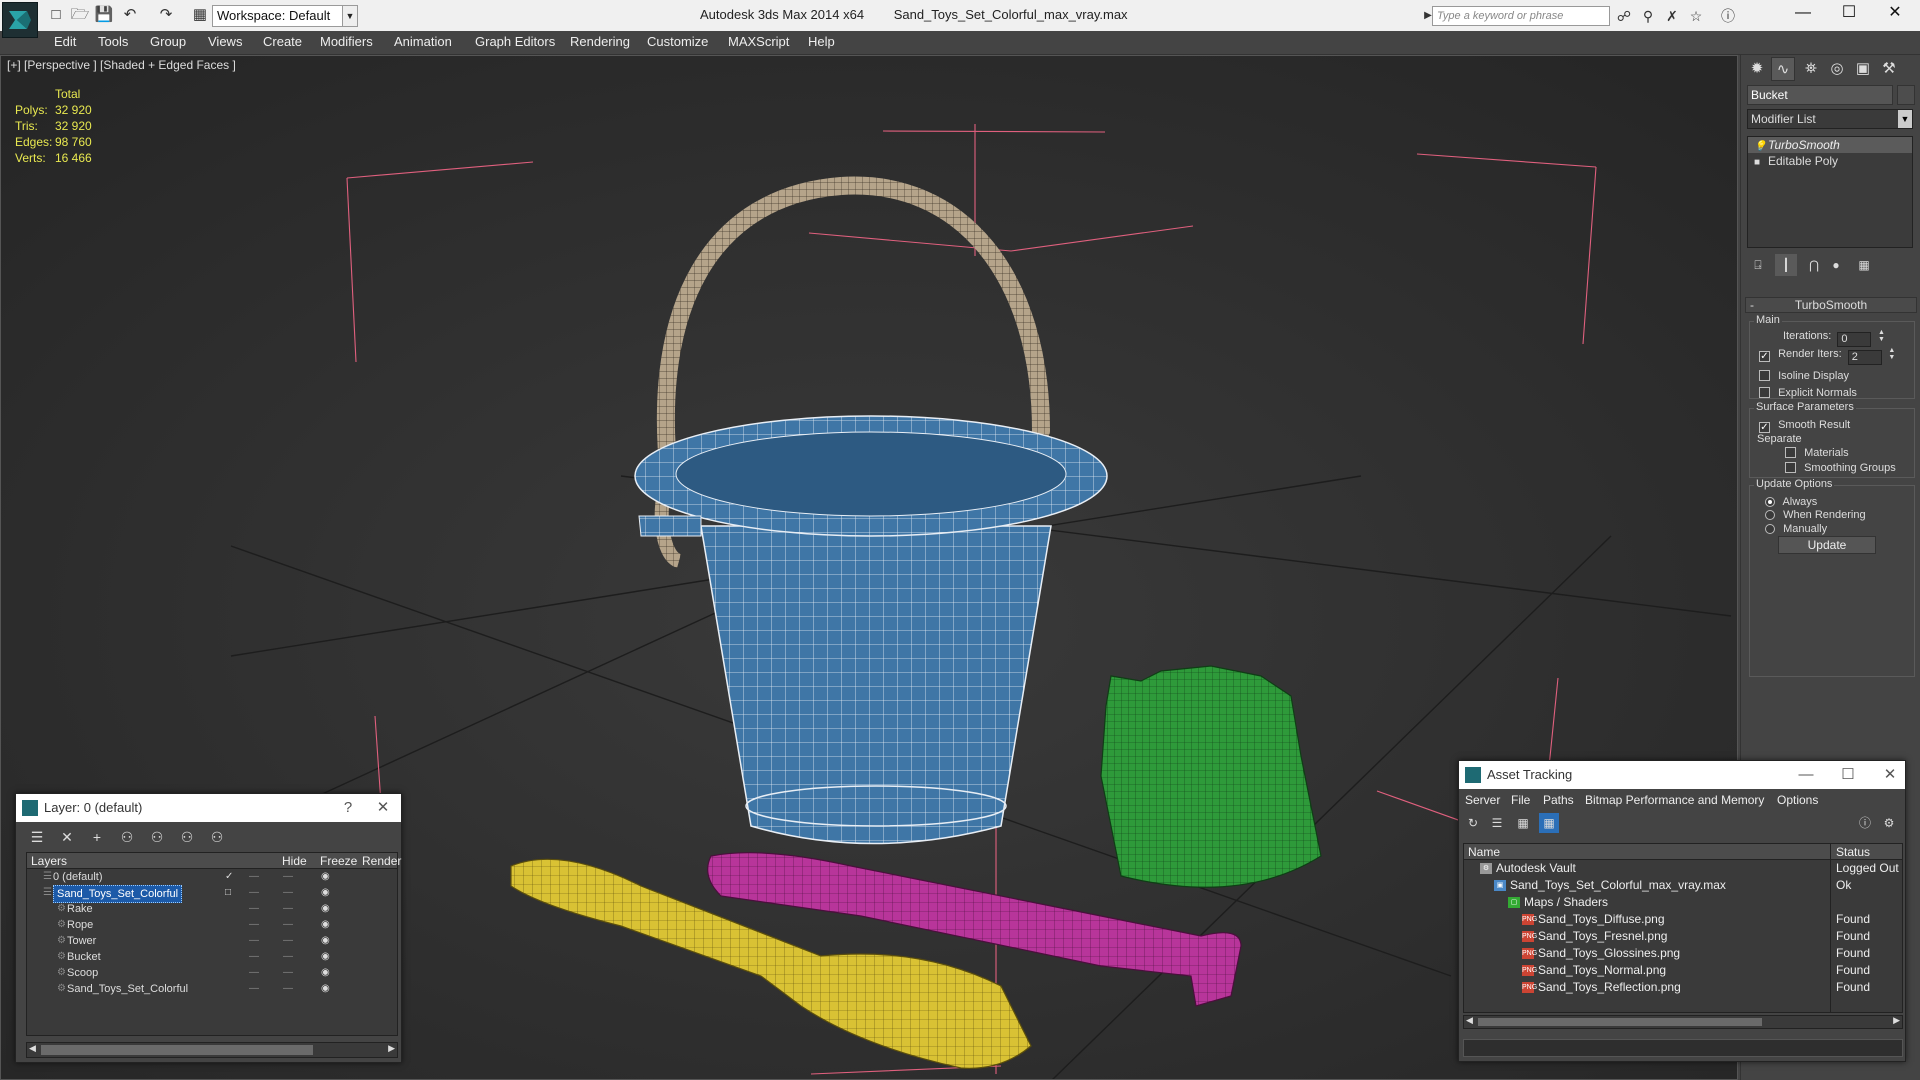  What do you see at coordinates (1624, 16) in the screenshot?
I see `binoculars-icon: ☍` at bounding box center [1624, 16].